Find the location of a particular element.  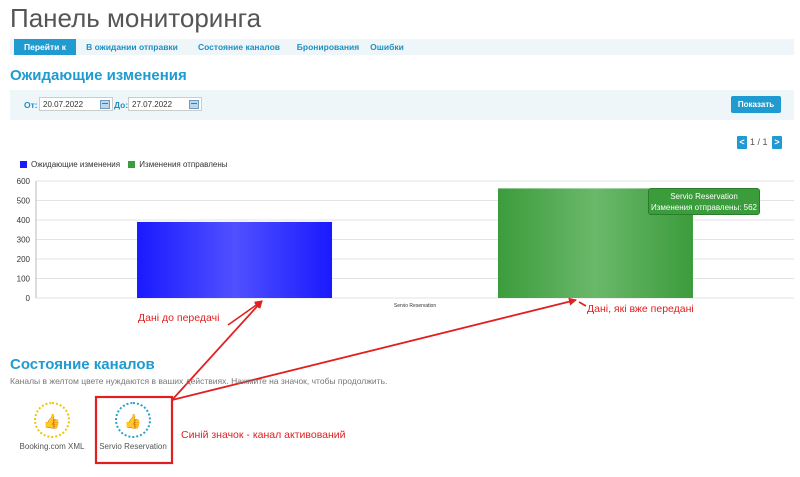

legend-item-pending: Ожидающие изменения is located at coordinates (70, 164).